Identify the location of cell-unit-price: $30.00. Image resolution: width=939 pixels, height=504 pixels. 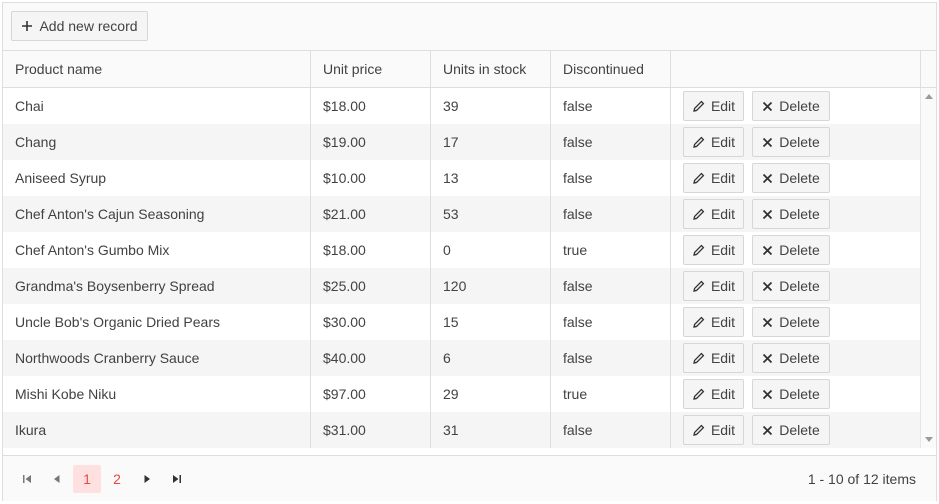
(371, 322).